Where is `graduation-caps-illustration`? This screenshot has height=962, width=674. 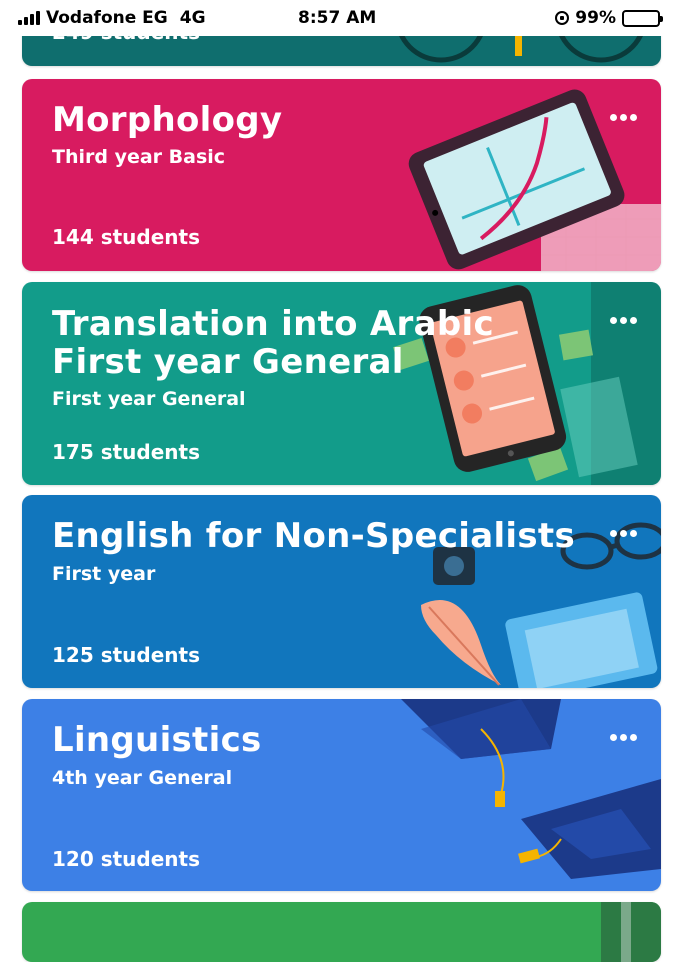
graduation-caps-illustration is located at coordinates (531, 789).